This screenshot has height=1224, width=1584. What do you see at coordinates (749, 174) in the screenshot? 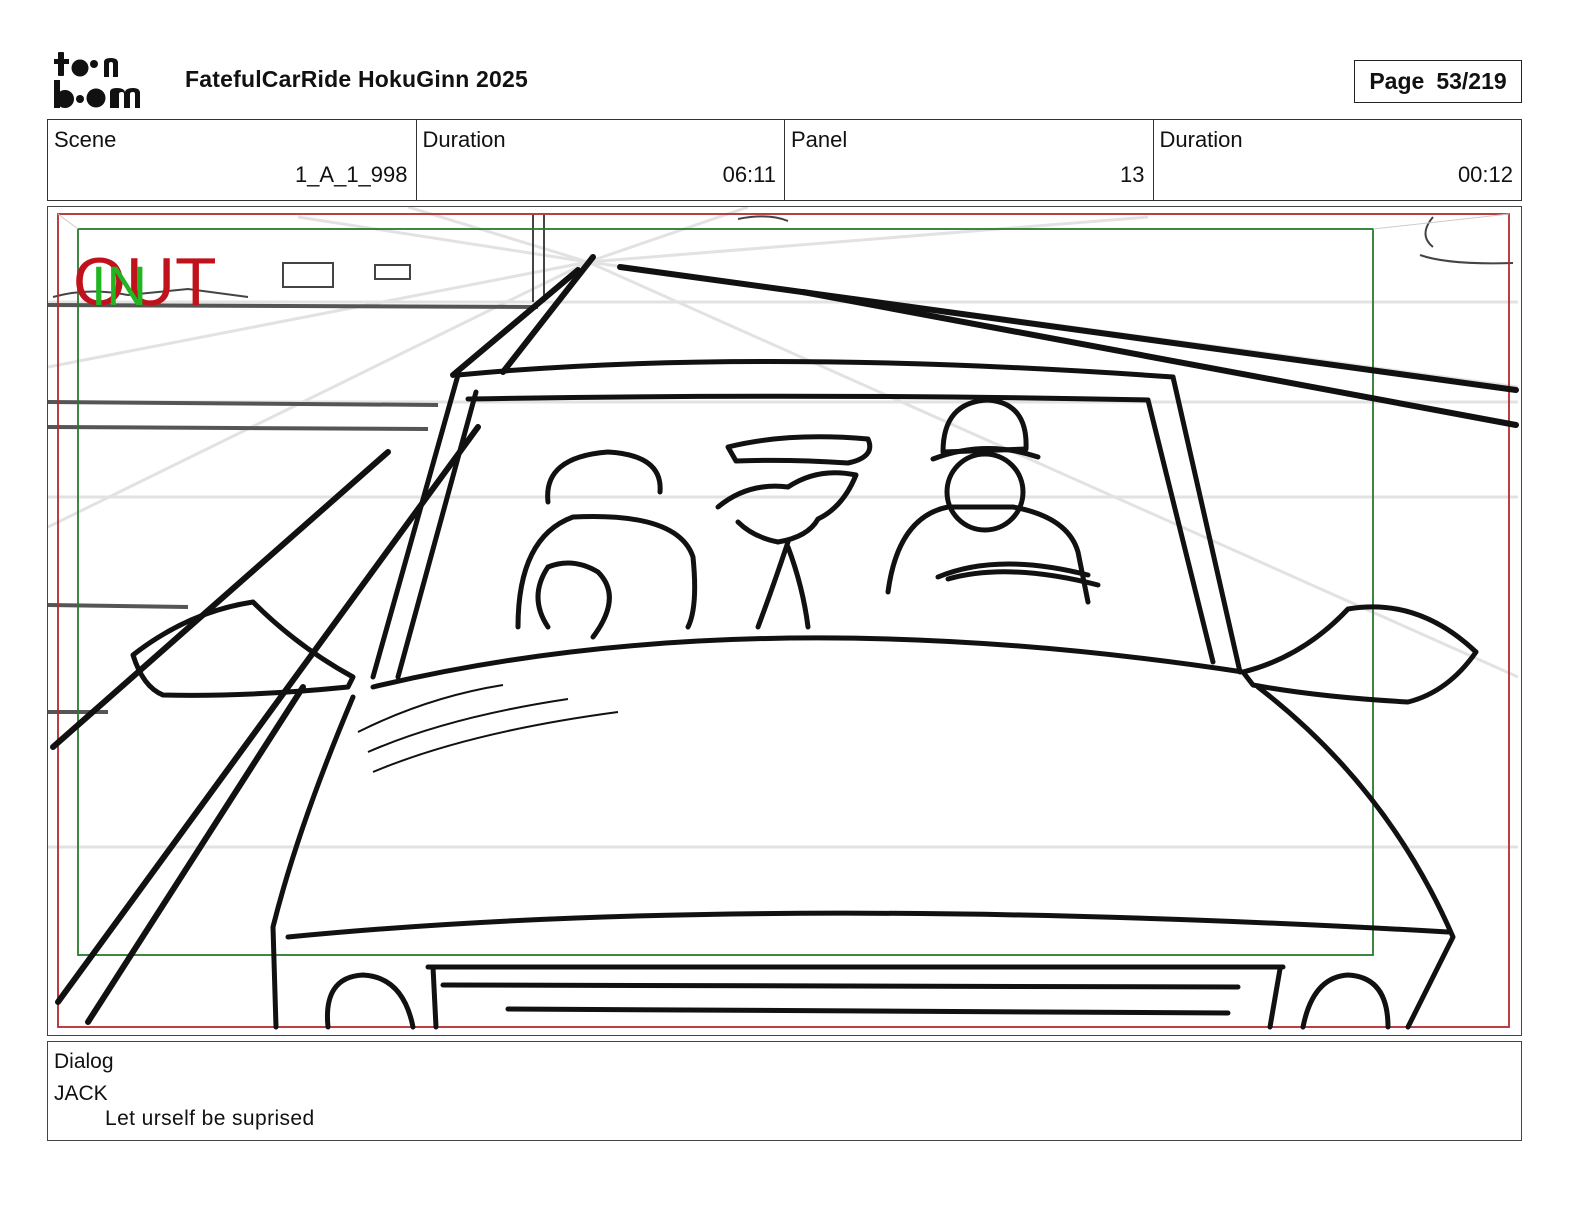
I see `scene-duration-value: 06:11` at bounding box center [749, 174].